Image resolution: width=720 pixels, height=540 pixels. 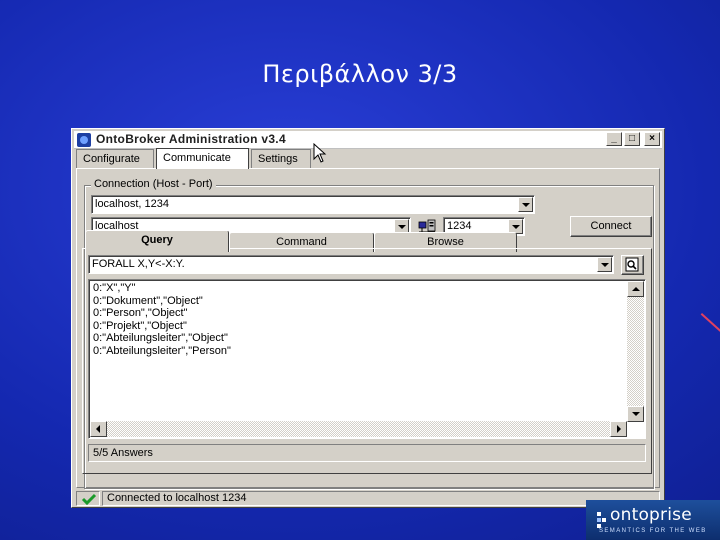 I want to click on list-item: 0:"Person","Object", so click(x=160, y=313).